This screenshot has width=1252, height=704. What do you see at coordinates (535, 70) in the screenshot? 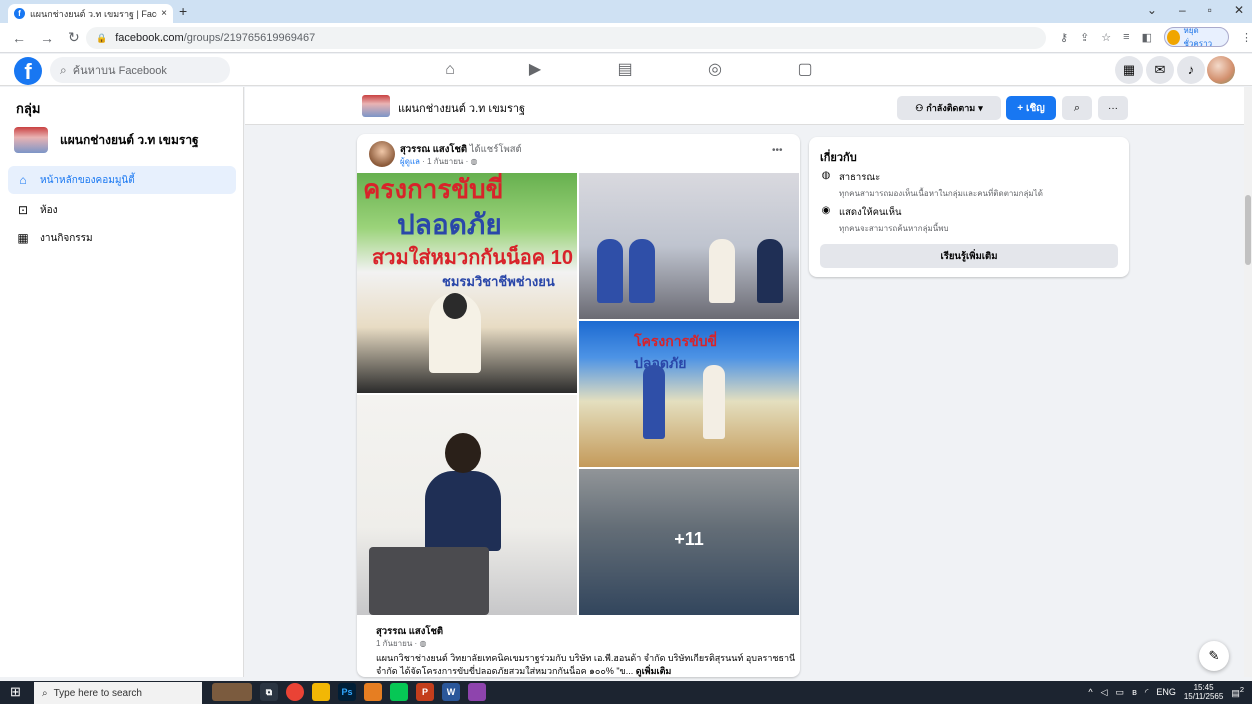
I see `watch-nav-icon: ▶` at bounding box center [535, 70].